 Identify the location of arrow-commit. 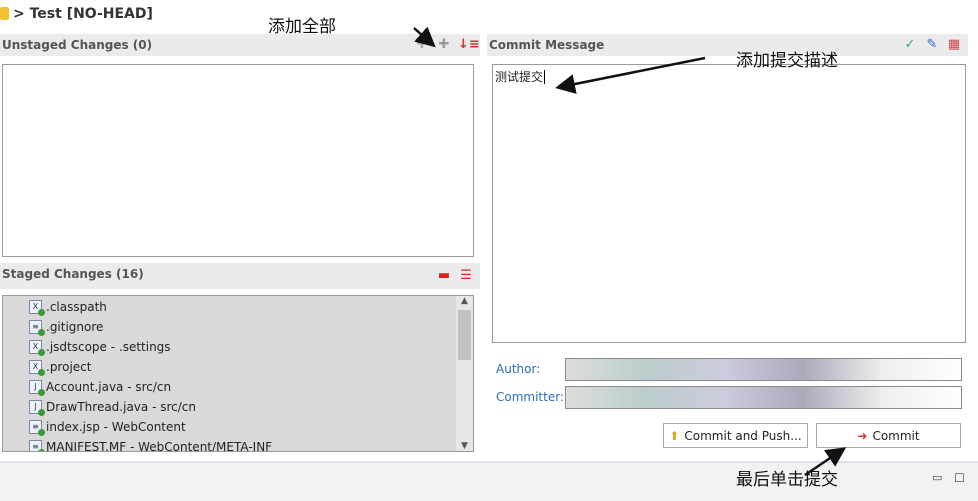
(825, 462).